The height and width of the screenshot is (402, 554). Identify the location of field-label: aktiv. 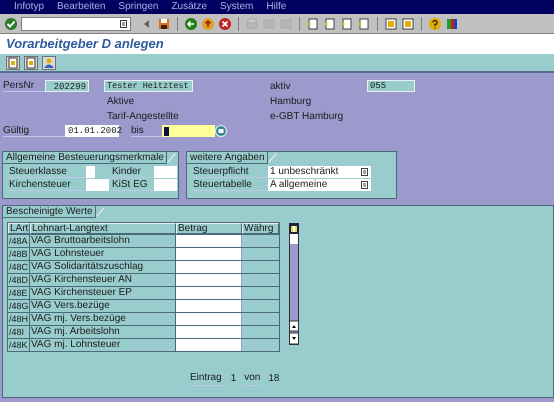
(281, 87).